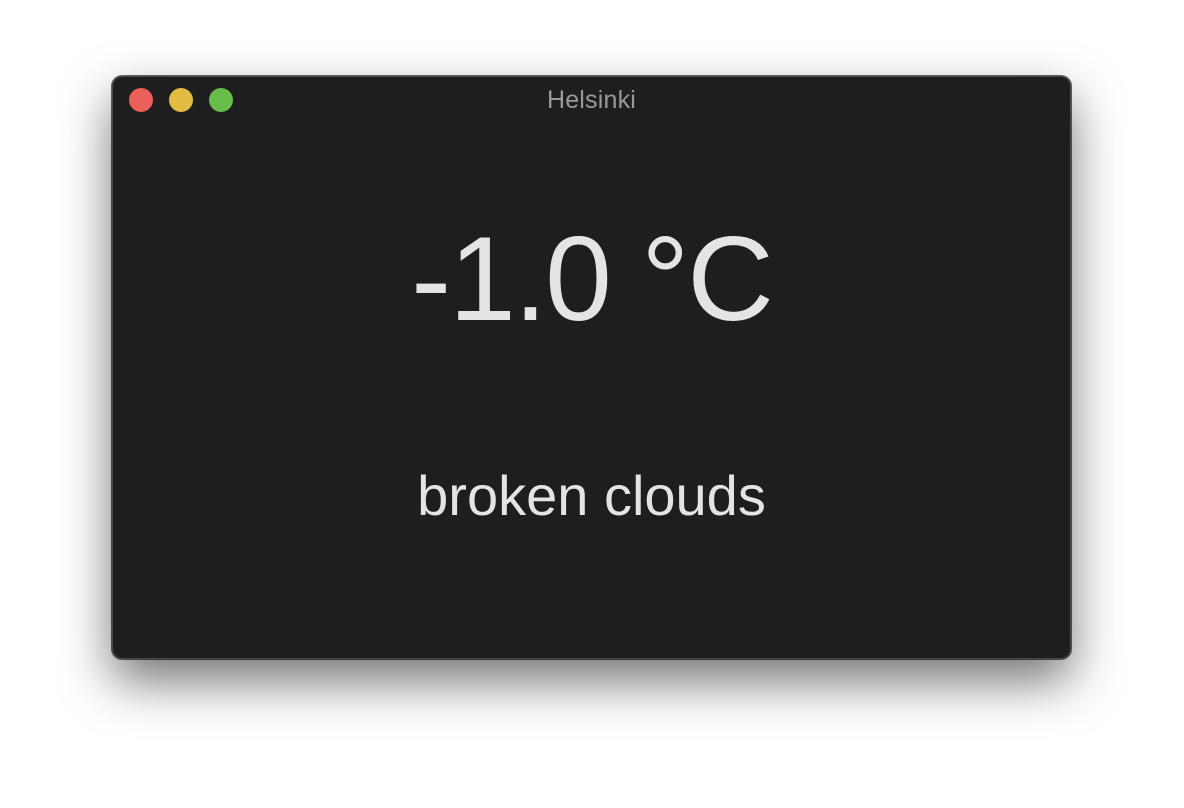 Image resolution: width=1184 pixels, height=808 pixels. I want to click on window-titlebar: Helsinki, so click(591, 99).